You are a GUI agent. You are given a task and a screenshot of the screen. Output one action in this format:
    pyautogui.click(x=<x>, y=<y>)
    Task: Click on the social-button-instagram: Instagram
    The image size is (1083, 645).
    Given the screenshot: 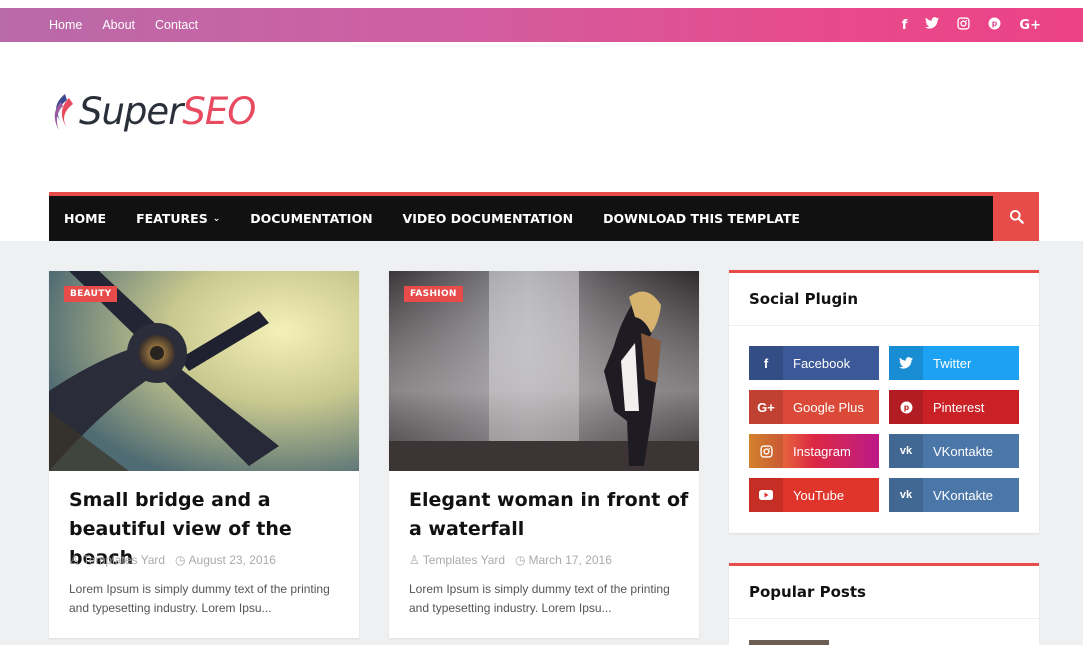 What is the action you would take?
    pyautogui.click(x=814, y=451)
    